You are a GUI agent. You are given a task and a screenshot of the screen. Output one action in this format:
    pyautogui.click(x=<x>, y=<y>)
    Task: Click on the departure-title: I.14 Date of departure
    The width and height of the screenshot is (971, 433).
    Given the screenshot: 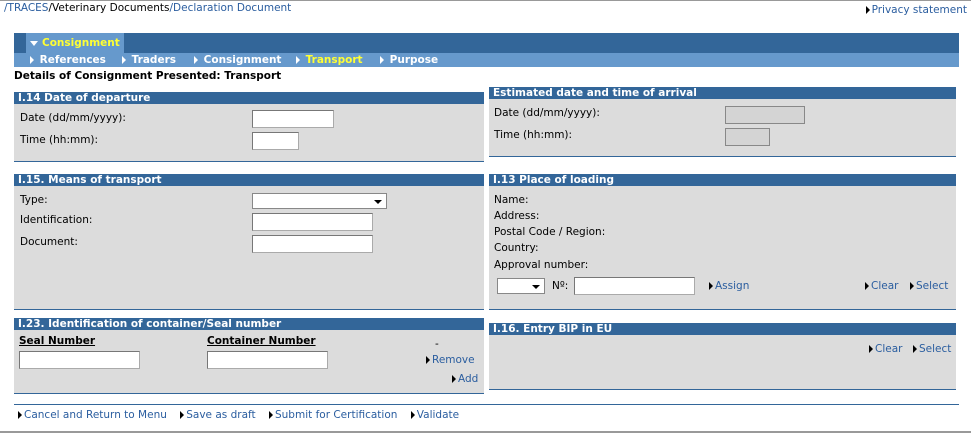 What is the action you would take?
    pyautogui.click(x=249, y=98)
    